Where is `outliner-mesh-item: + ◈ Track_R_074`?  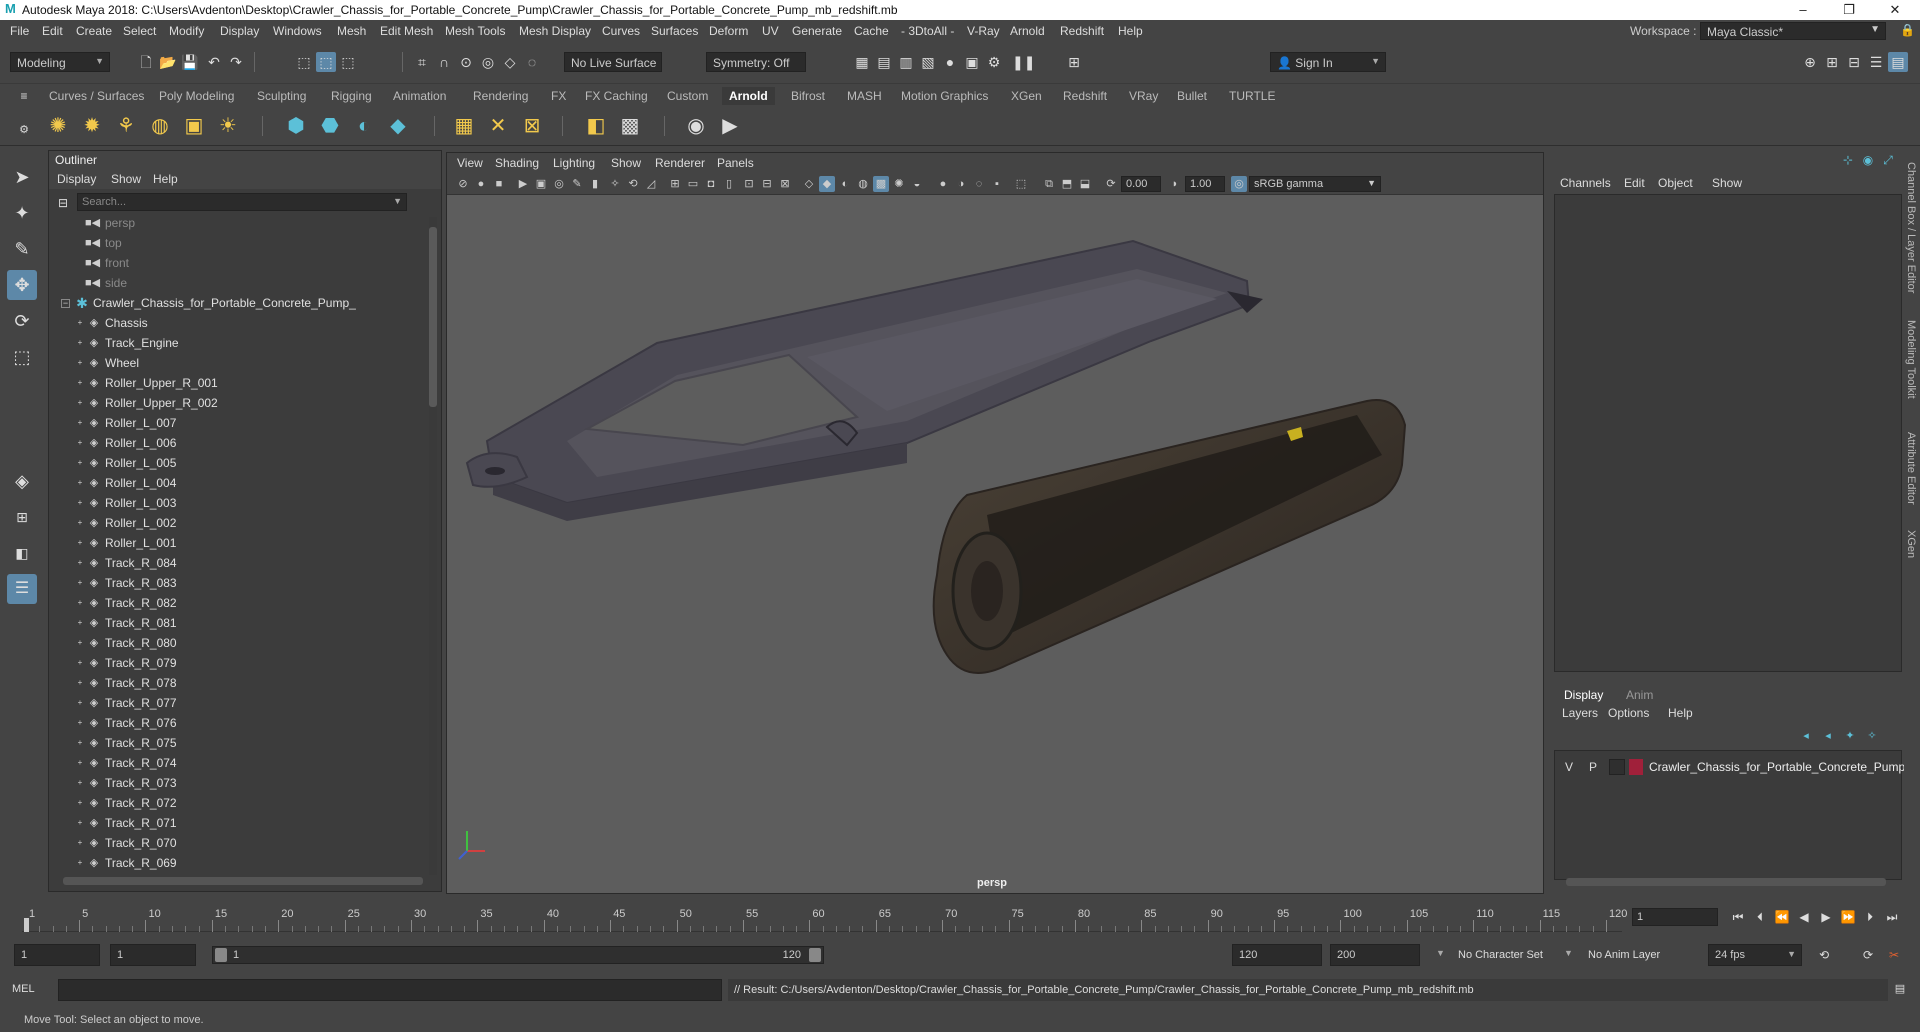
outliner-mesh-item: + ◈ Track_R_074 is located at coordinates (238, 763).